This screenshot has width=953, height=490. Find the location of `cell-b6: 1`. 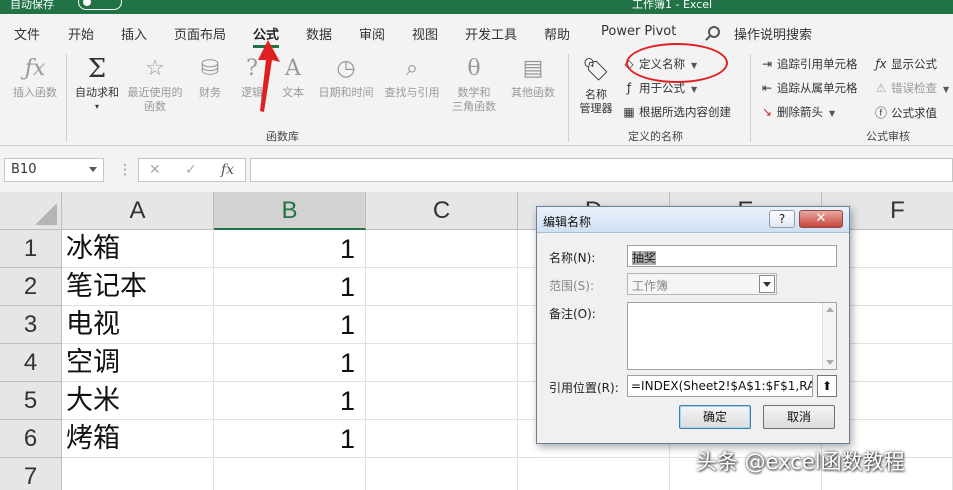

cell-b6: 1 is located at coordinates (290, 439).